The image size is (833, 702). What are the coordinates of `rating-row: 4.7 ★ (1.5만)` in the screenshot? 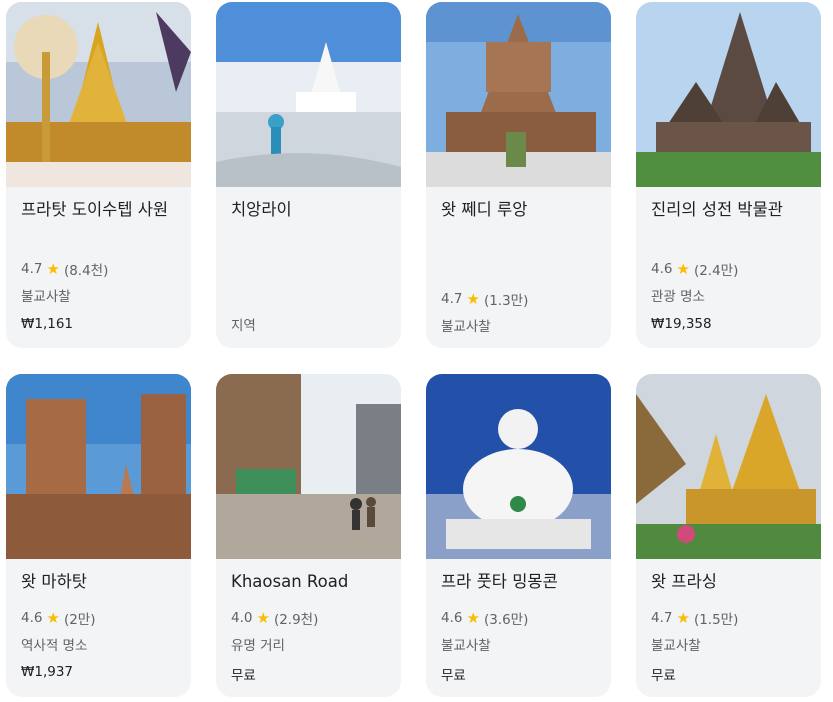 It's located at (694, 618).